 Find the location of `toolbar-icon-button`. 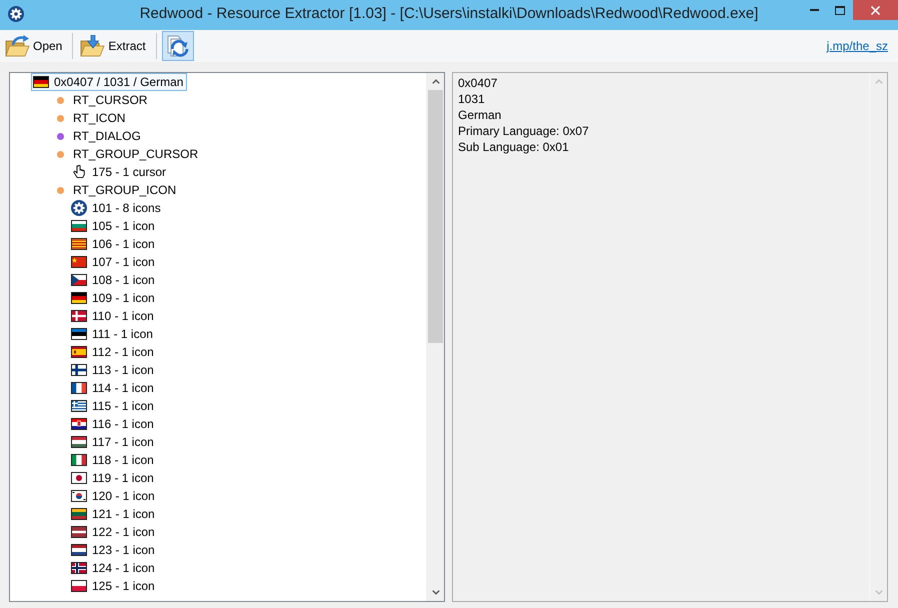

toolbar-icon-button is located at coordinates (178, 46).